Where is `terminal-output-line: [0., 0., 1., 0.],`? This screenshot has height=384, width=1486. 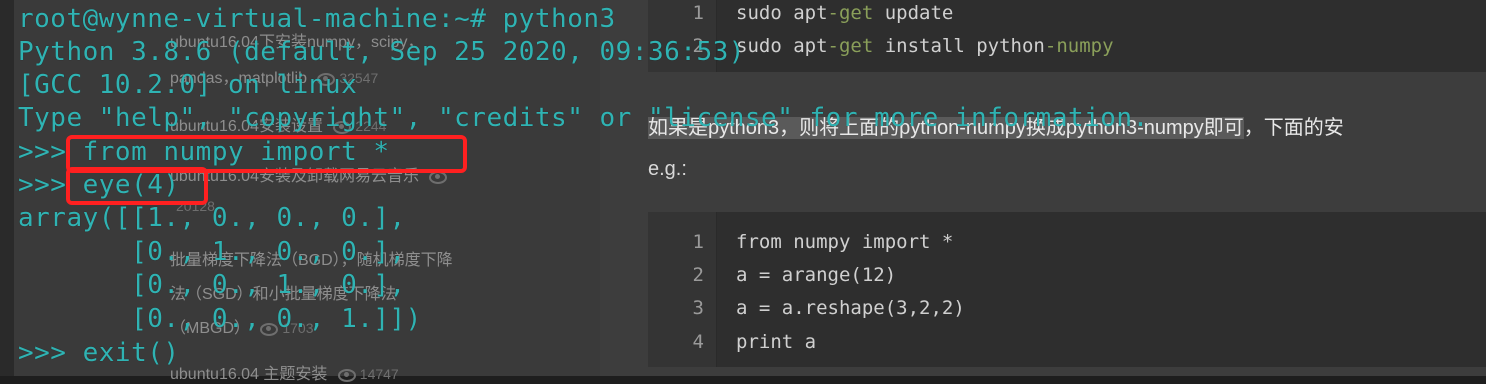
terminal-output-line: [0., 0., 1., 0.], is located at coordinates (212, 285).